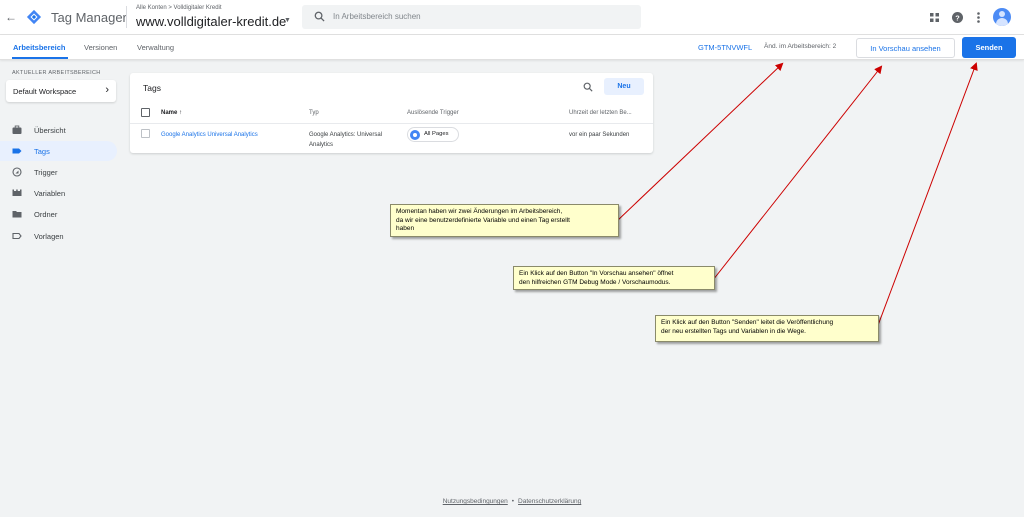 The height and width of the screenshot is (517, 1024). What do you see at coordinates (50, 193) in the screenshot?
I see `sidebar-item-label: Variablen` at bounding box center [50, 193].